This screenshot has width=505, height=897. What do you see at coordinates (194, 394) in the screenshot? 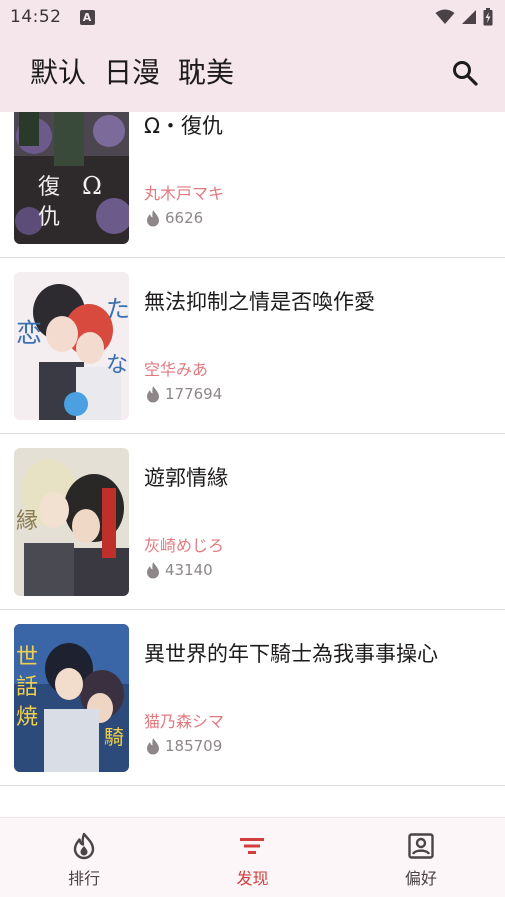
I see `hot-value: 177694` at bounding box center [194, 394].